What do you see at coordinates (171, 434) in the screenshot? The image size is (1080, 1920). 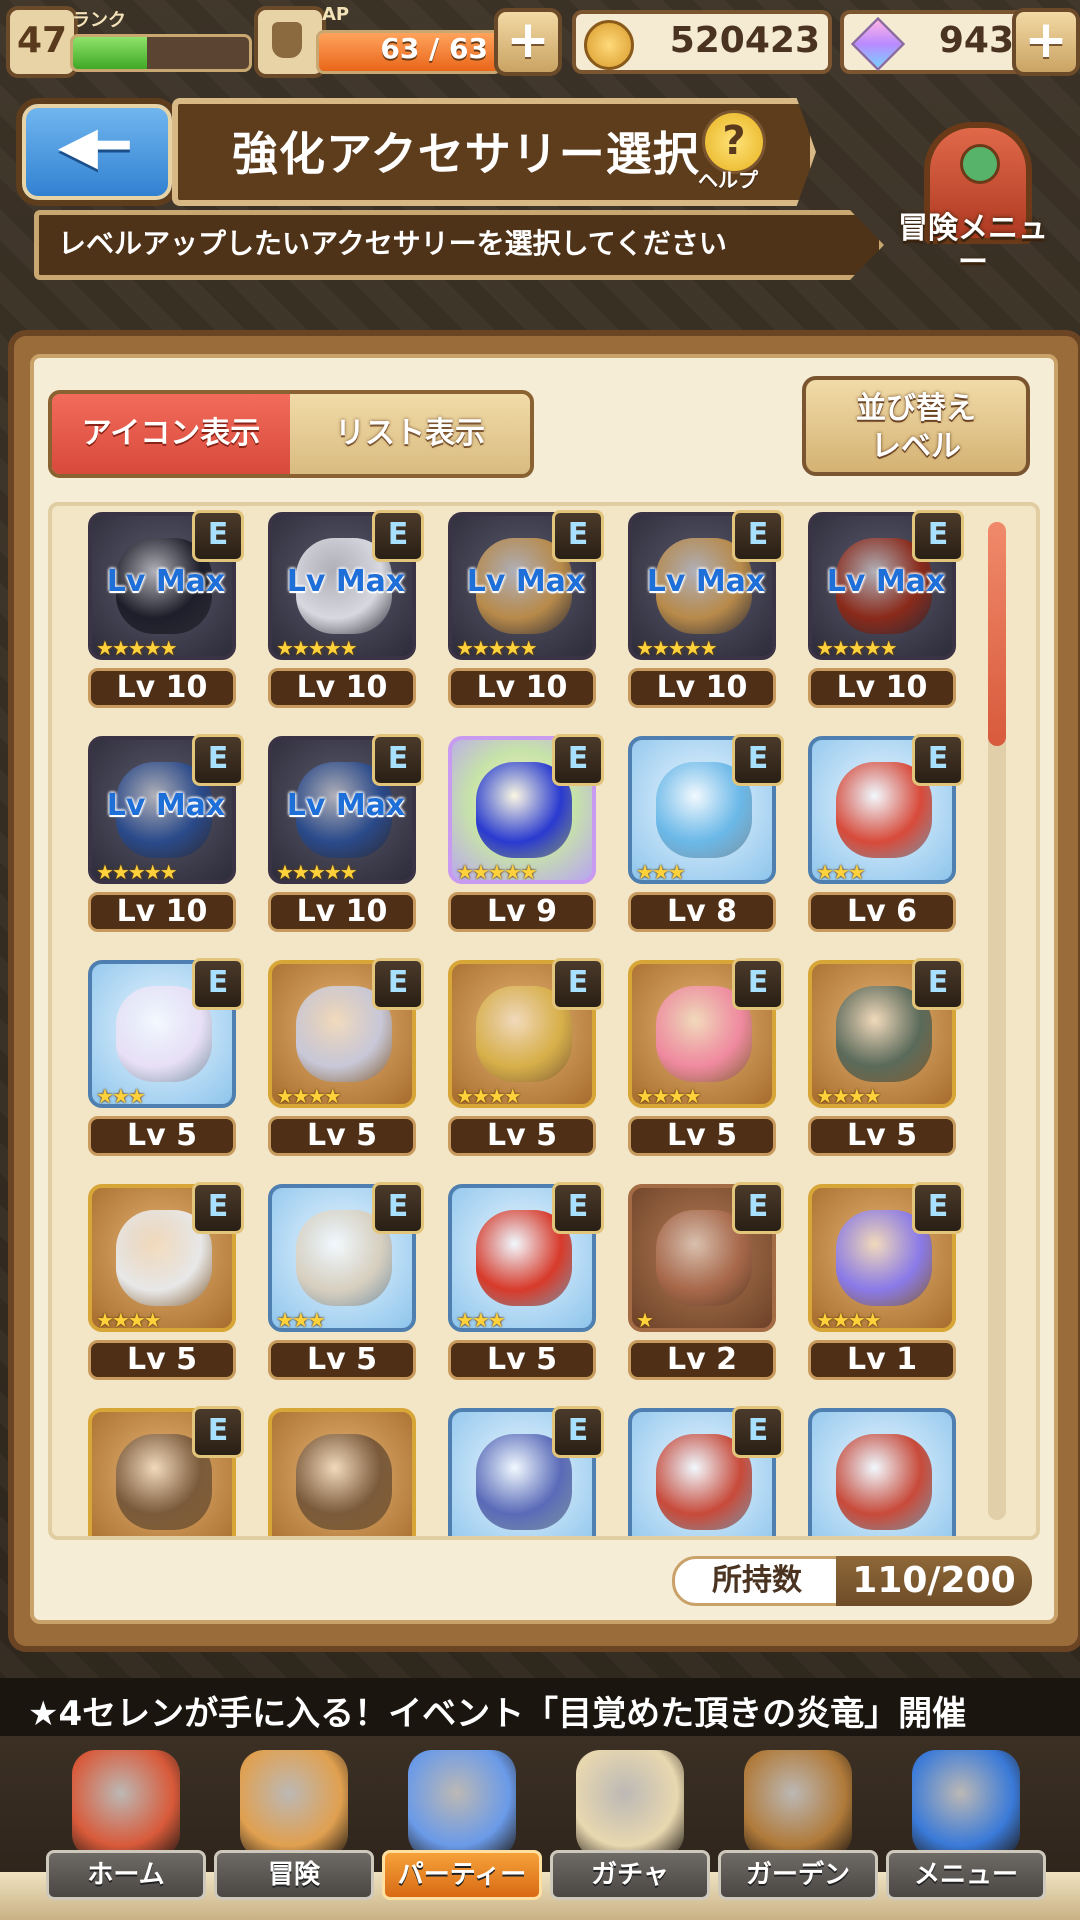 I see `icon-view-tab: アイコン表示` at bounding box center [171, 434].